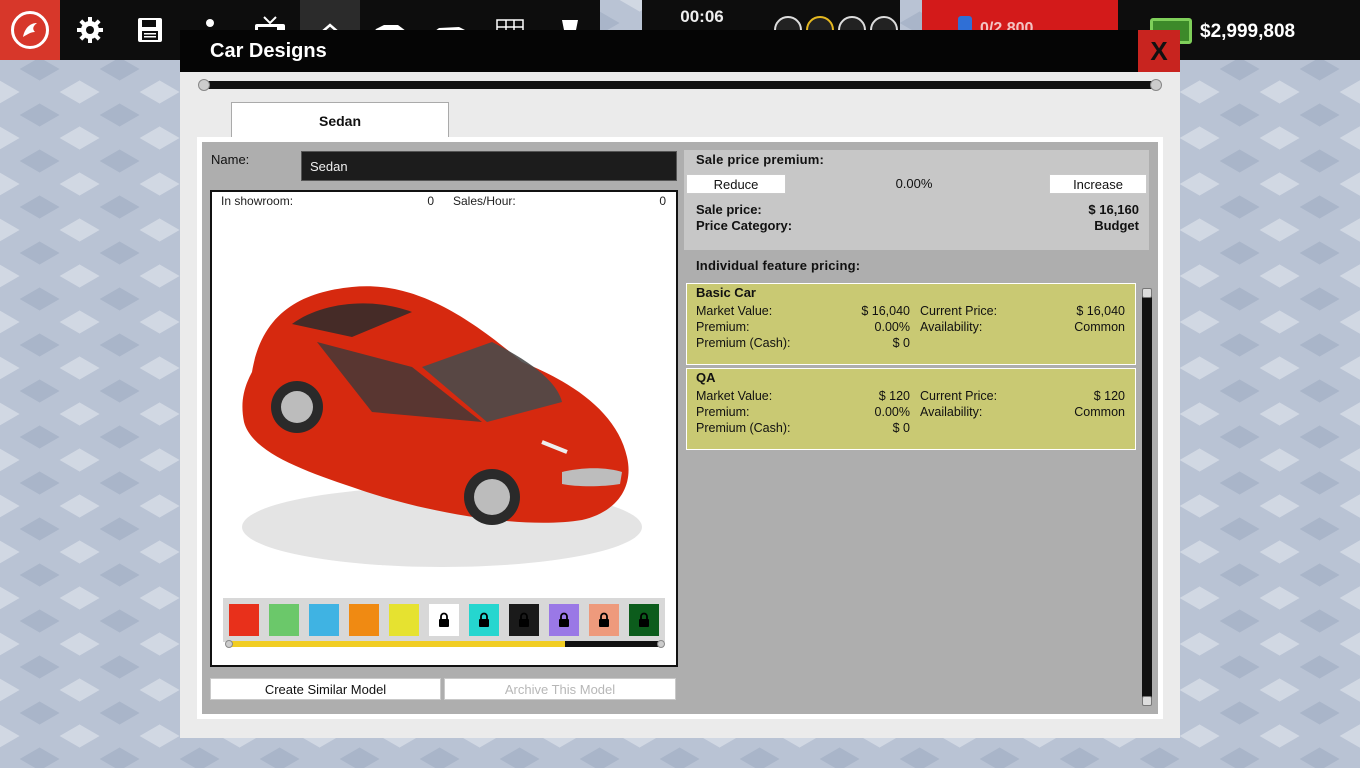 This screenshot has height=768, width=1360. I want to click on sales-label: Sales/Hour:, so click(484, 201).